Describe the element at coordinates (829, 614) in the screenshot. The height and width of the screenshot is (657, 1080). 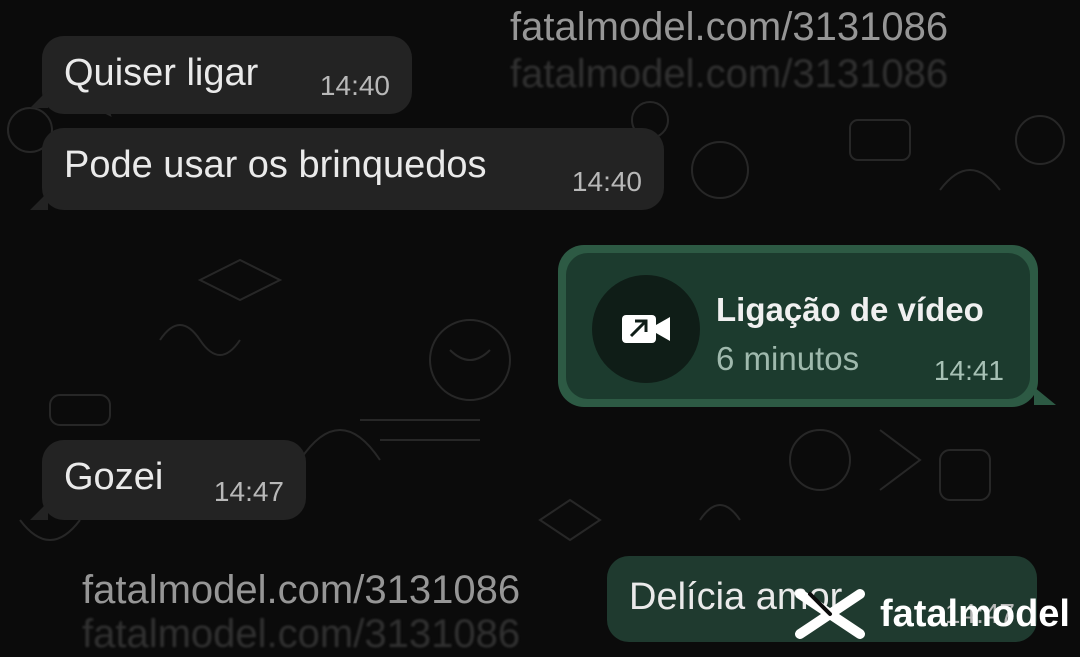
I see `brand-logo-icon` at that location.